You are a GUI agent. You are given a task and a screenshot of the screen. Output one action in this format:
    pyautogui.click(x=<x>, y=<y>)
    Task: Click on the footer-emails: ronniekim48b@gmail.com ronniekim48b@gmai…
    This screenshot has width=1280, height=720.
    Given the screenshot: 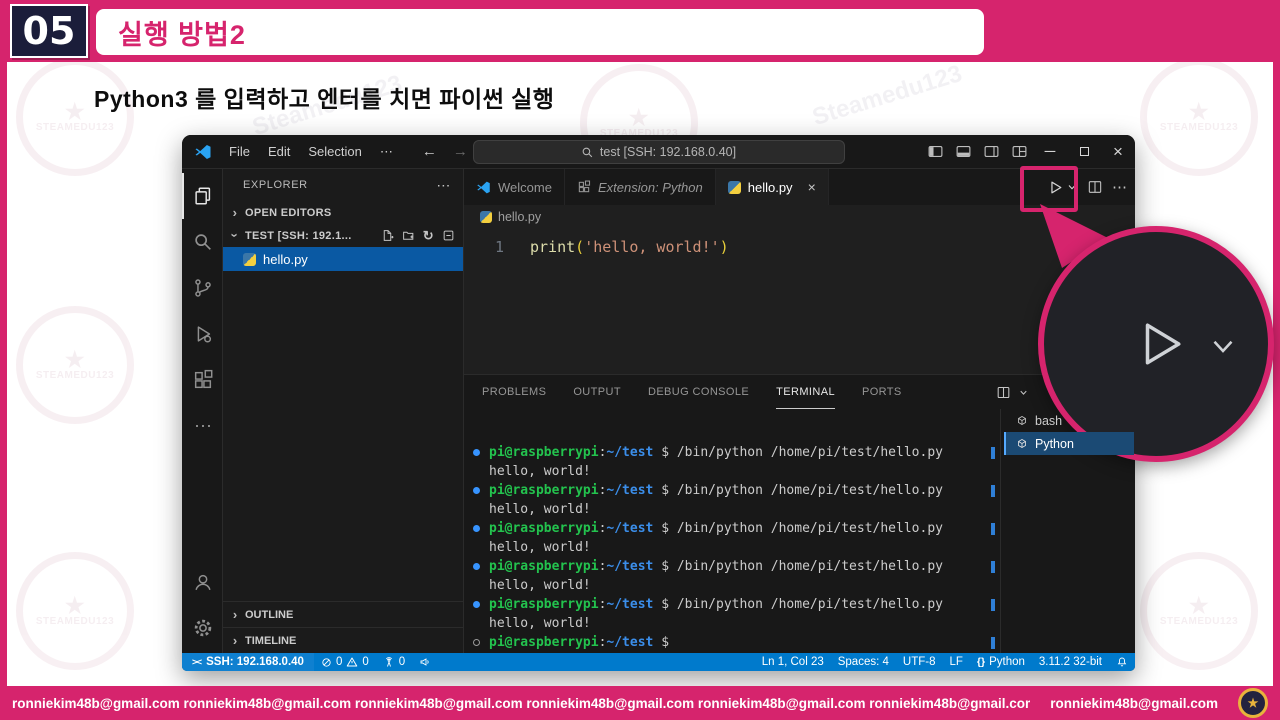 What is the action you would take?
    pyautogui.click(x=521, y=703)
    